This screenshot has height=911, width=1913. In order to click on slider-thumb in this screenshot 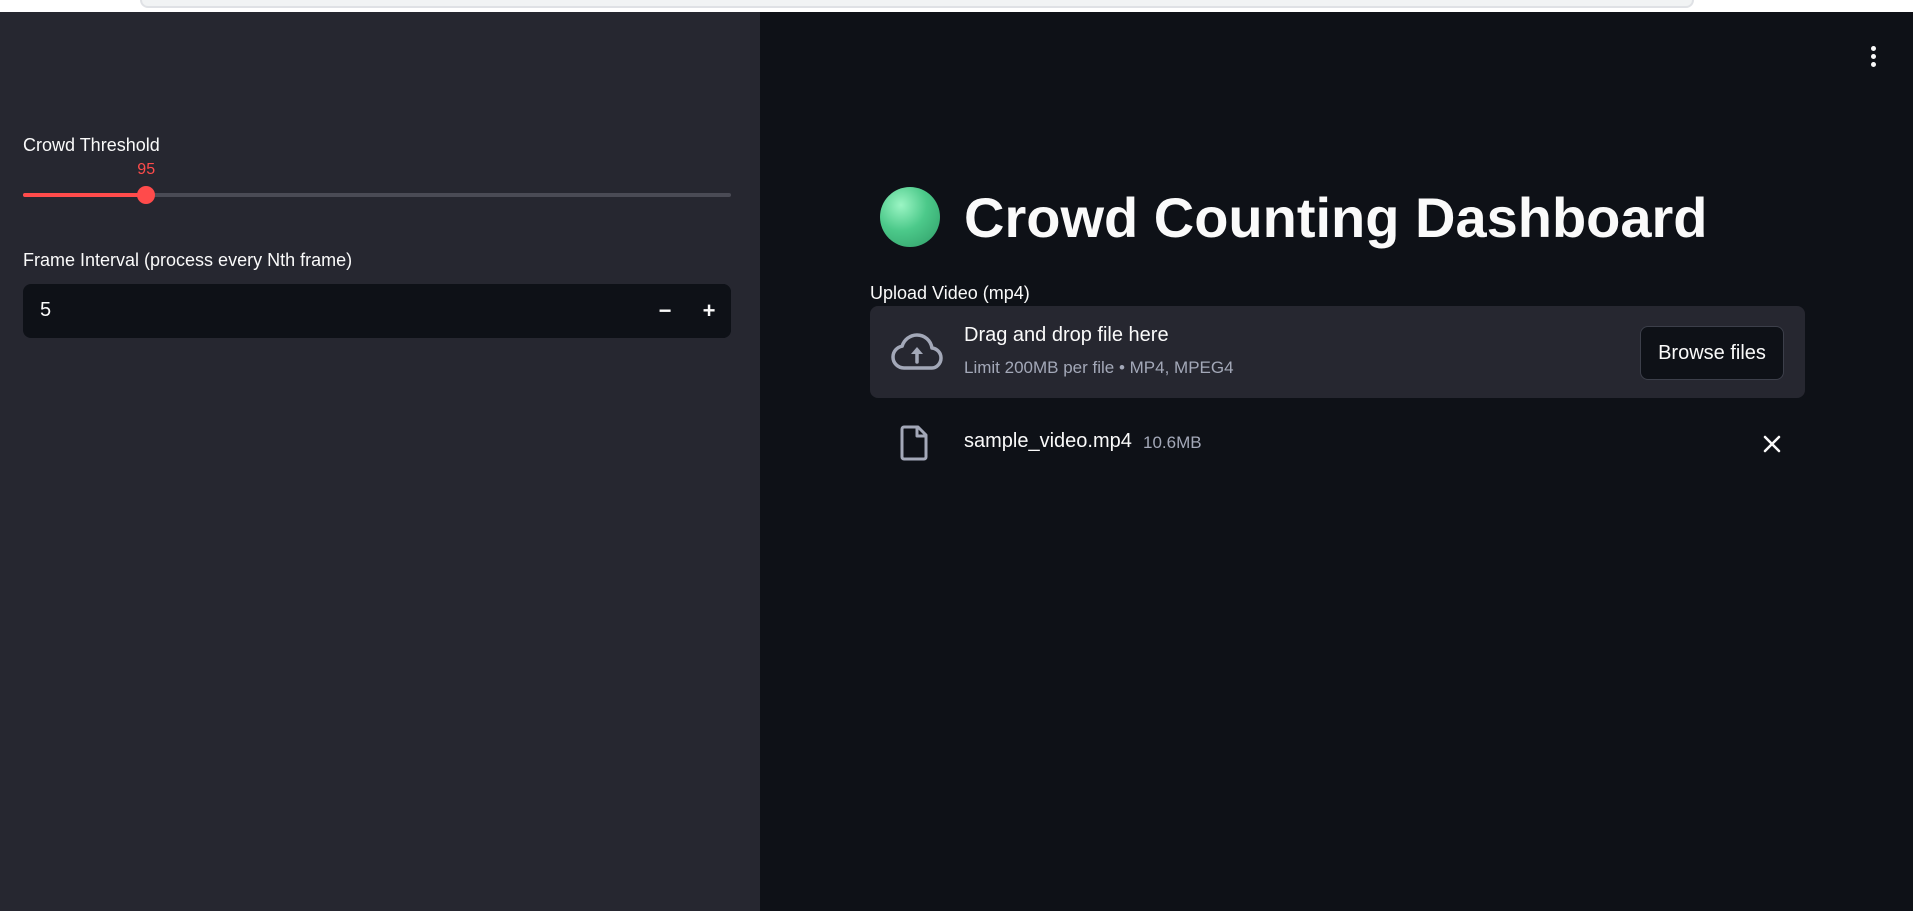, I will do `click(146, 195)`.